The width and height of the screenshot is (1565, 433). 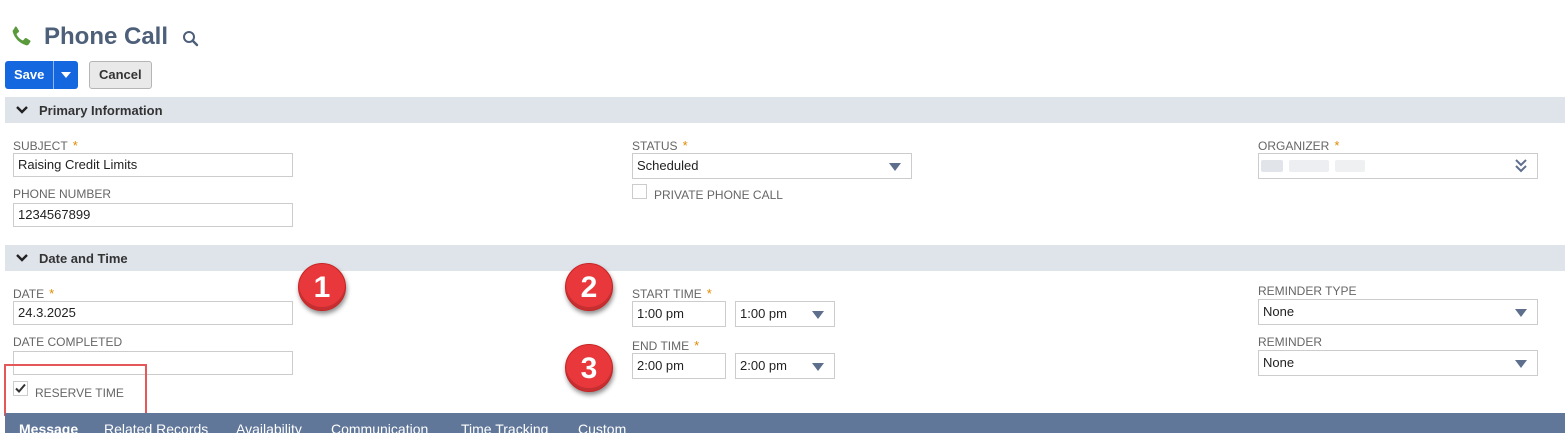 I want to click on start-time-select: 1:00 pm, so click(x=785, y=314).